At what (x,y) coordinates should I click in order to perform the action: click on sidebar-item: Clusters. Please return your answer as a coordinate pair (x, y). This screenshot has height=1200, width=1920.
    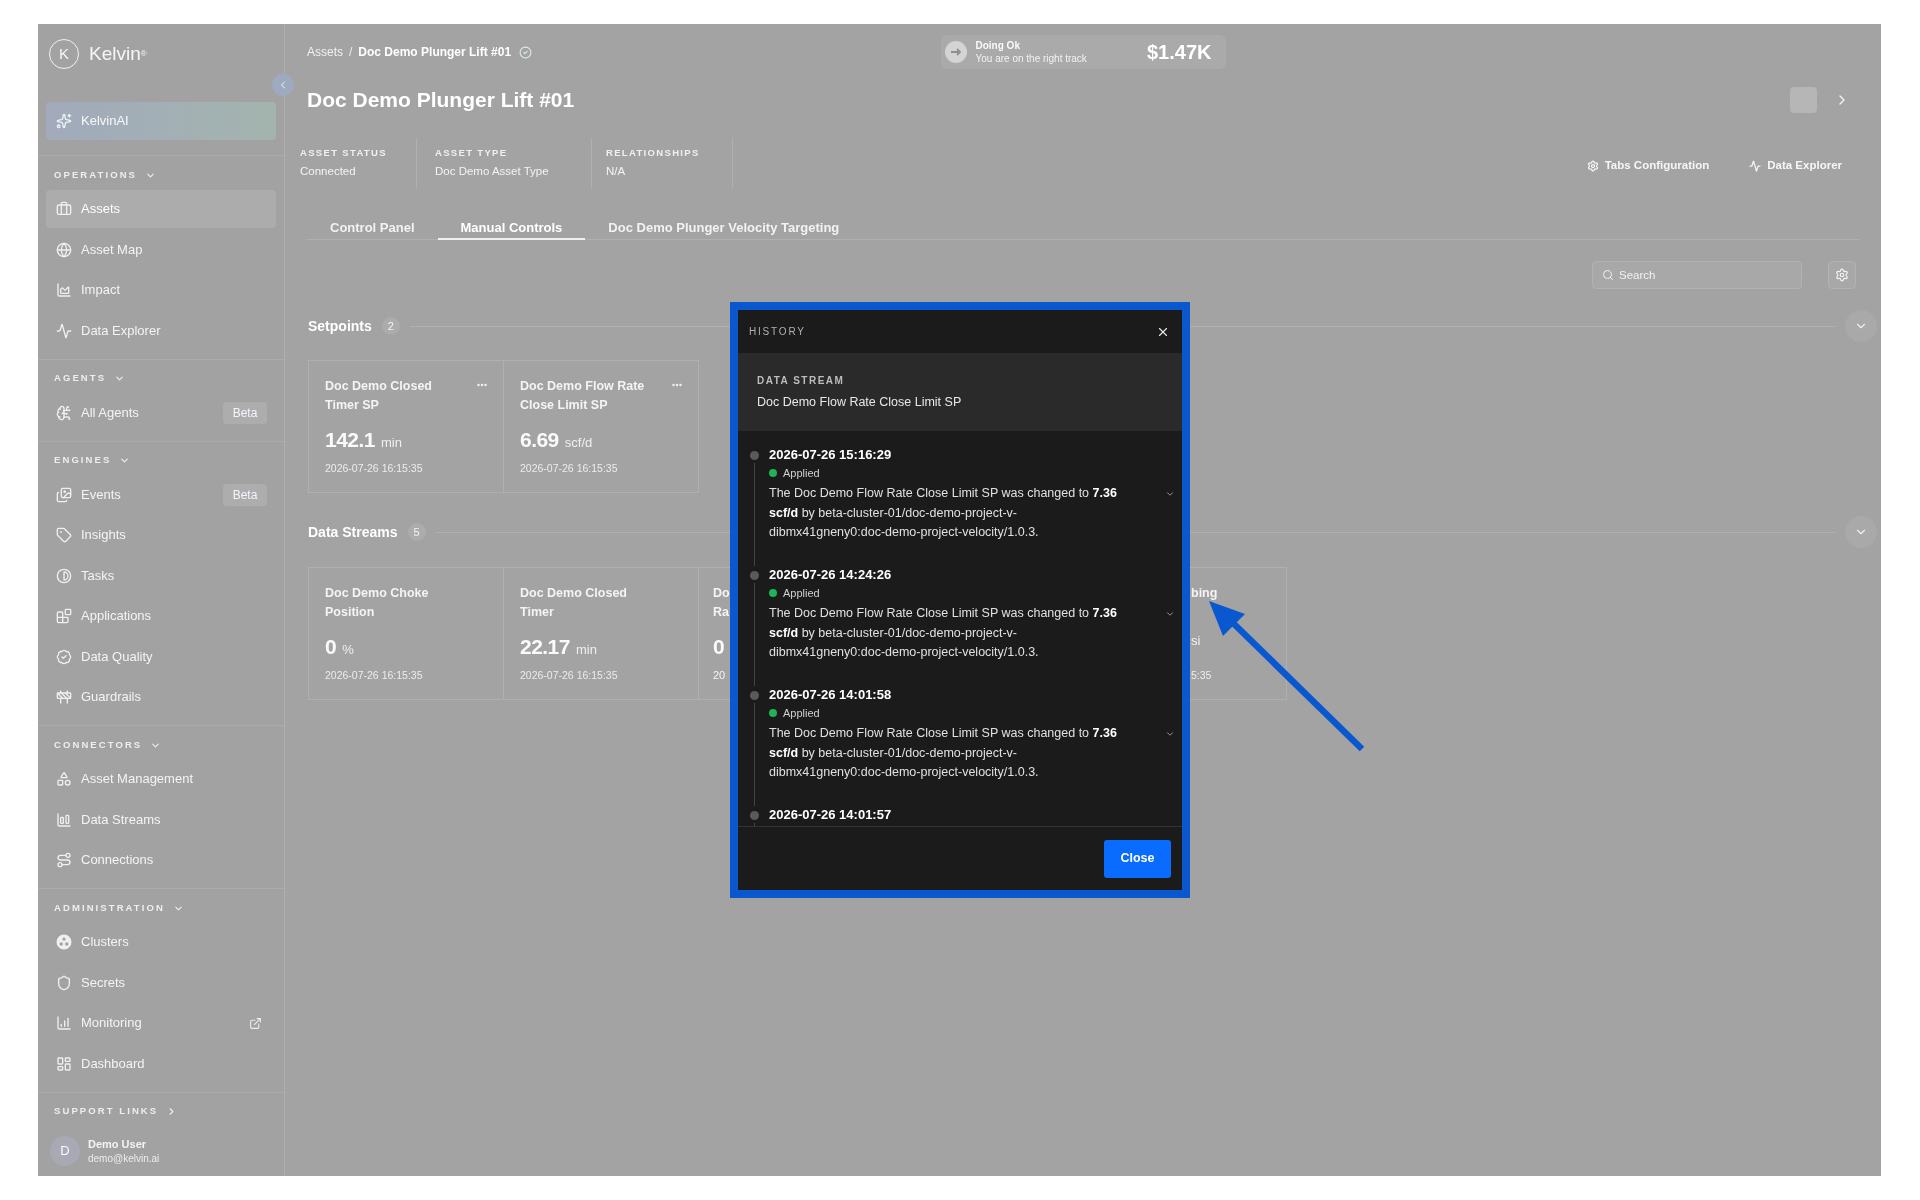
    Looking at the image, I should click on (161, 942).